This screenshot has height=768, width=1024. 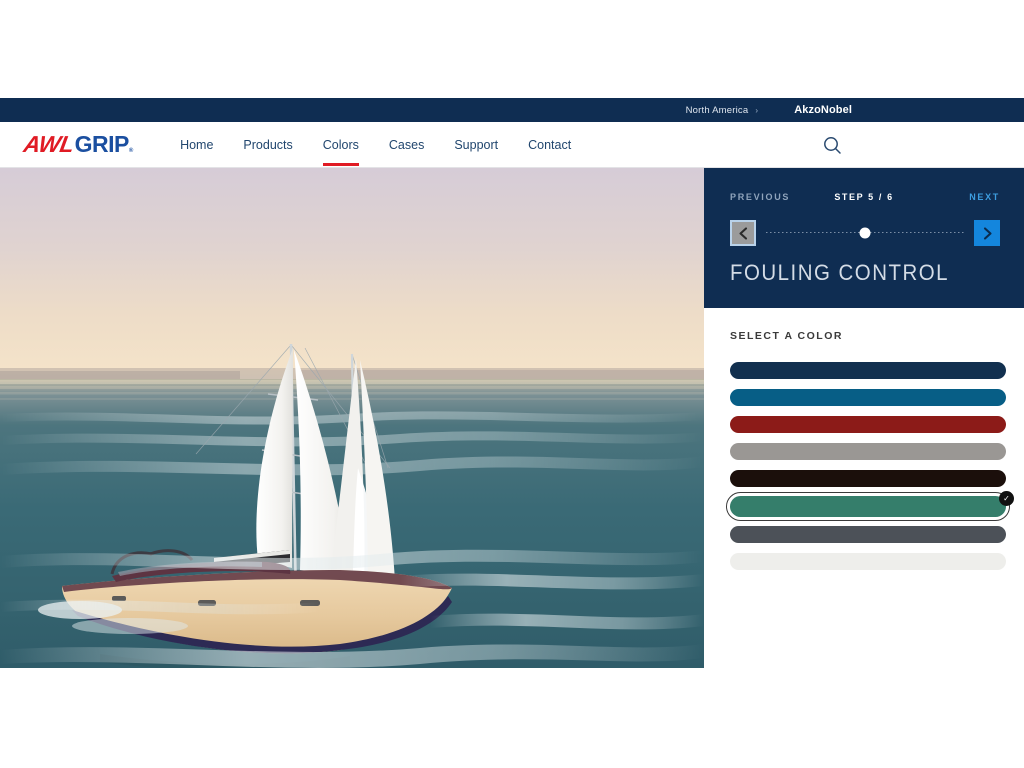 I want to click on swatch-row-off-white, so click(x=869, y=561).